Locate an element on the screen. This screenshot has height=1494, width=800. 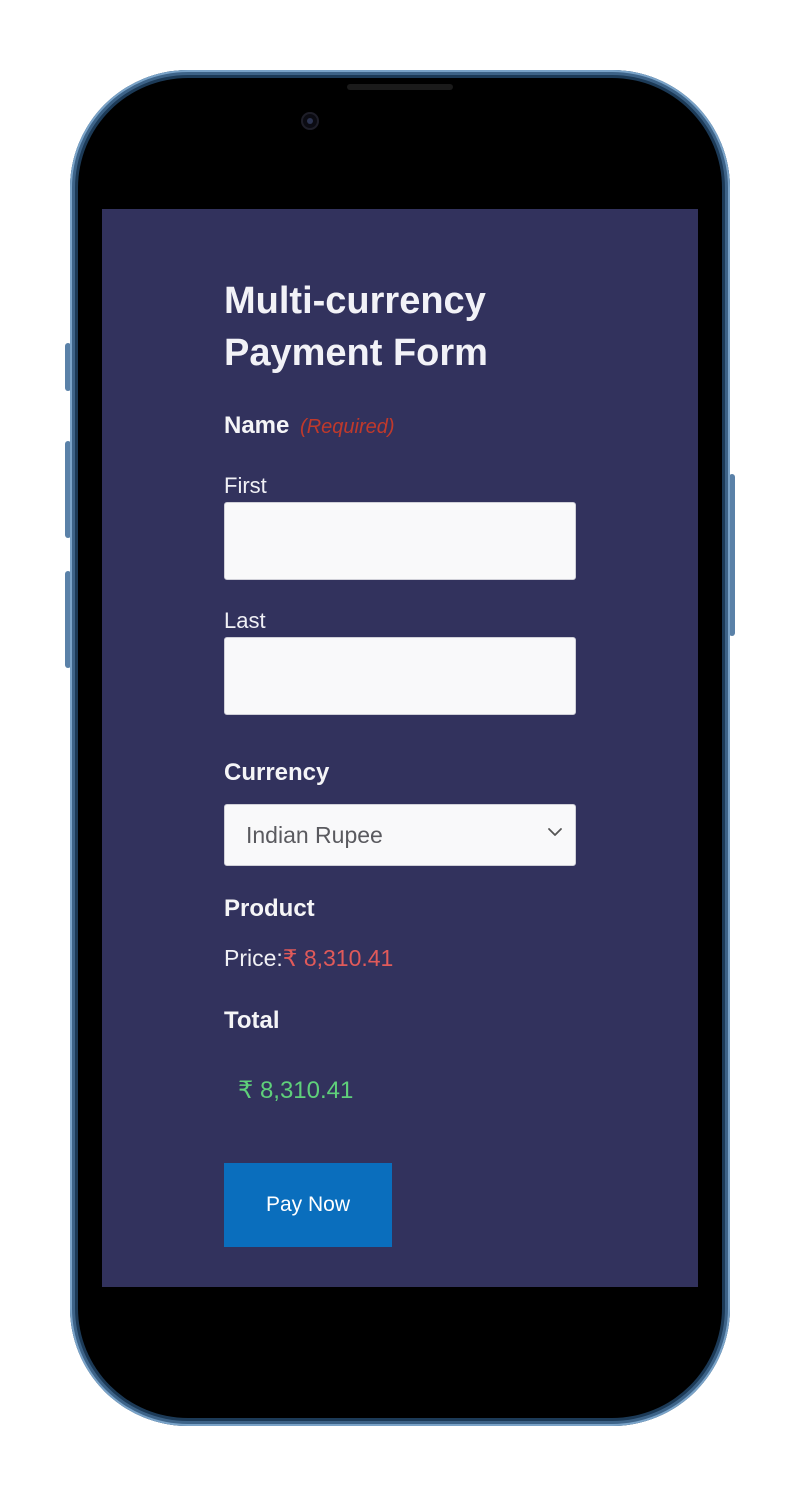
currency-label: Currency is located at coordinates (277, 772).